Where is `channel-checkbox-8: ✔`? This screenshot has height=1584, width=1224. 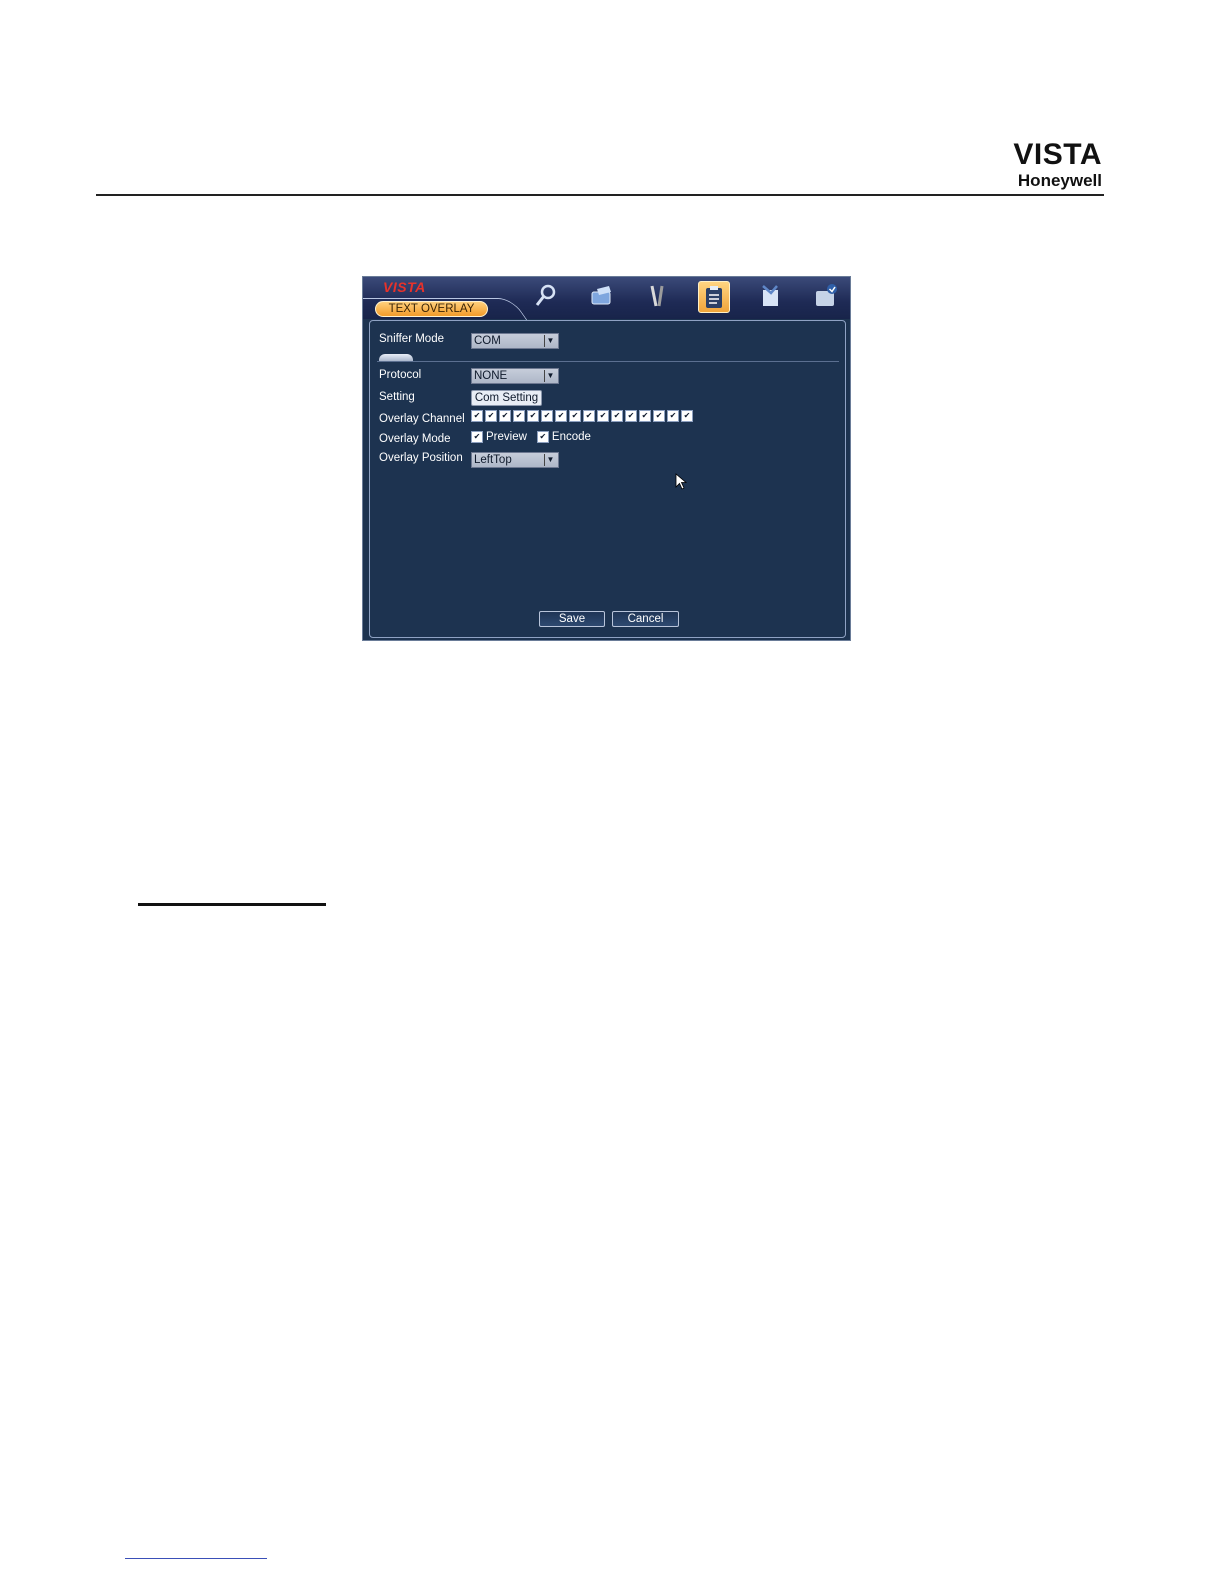 channel-checkbox-8: ✔ is located at coordinates (575, 416).